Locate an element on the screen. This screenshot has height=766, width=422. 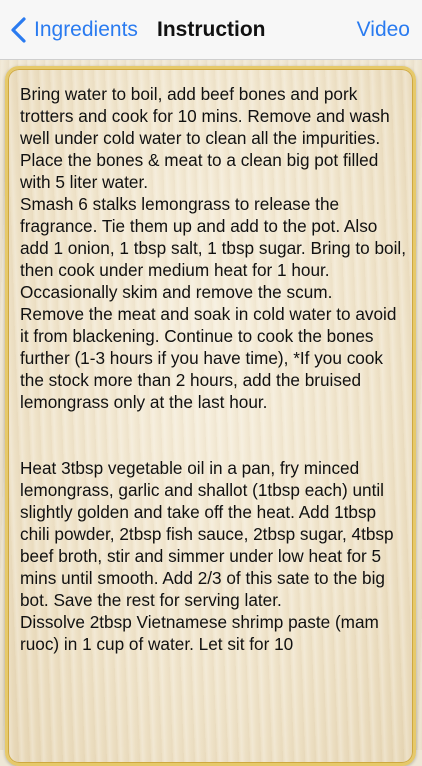
chevron-left-icon is located at coordinates (18, 30).